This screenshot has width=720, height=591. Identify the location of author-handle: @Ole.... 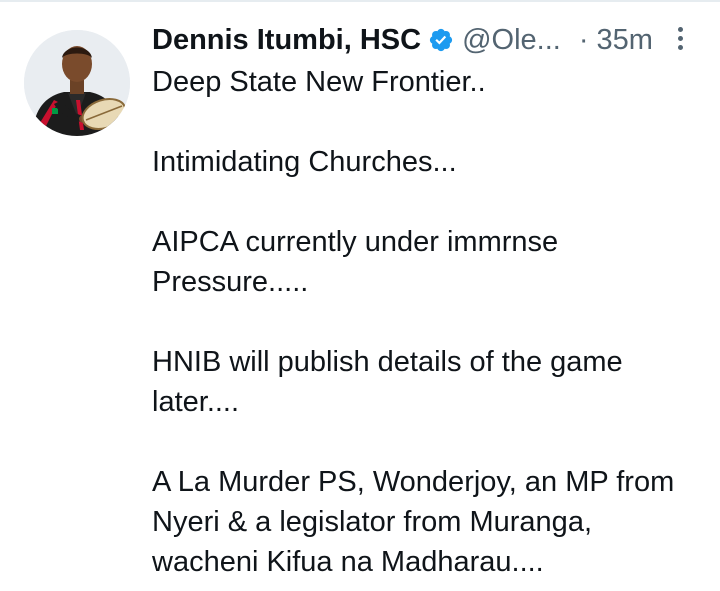
(511, 40).